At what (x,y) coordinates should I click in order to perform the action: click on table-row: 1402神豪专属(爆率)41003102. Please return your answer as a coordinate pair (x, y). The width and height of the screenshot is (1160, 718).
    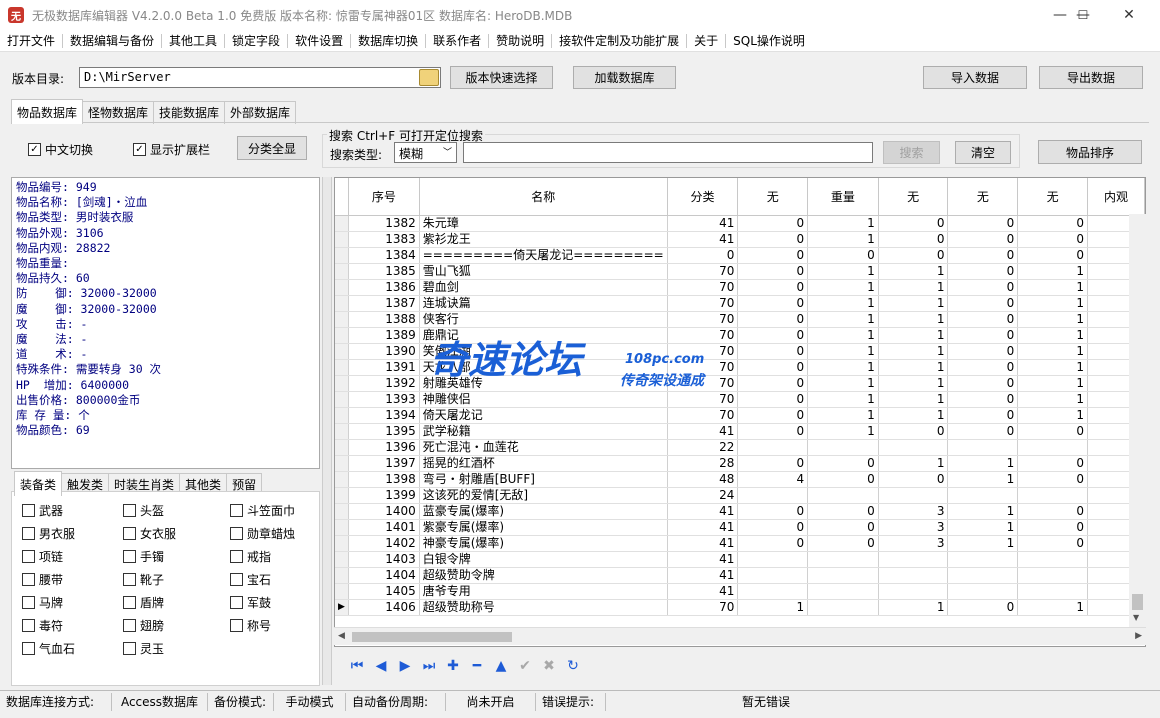
    Looking at the image, I should click on (740, 543).